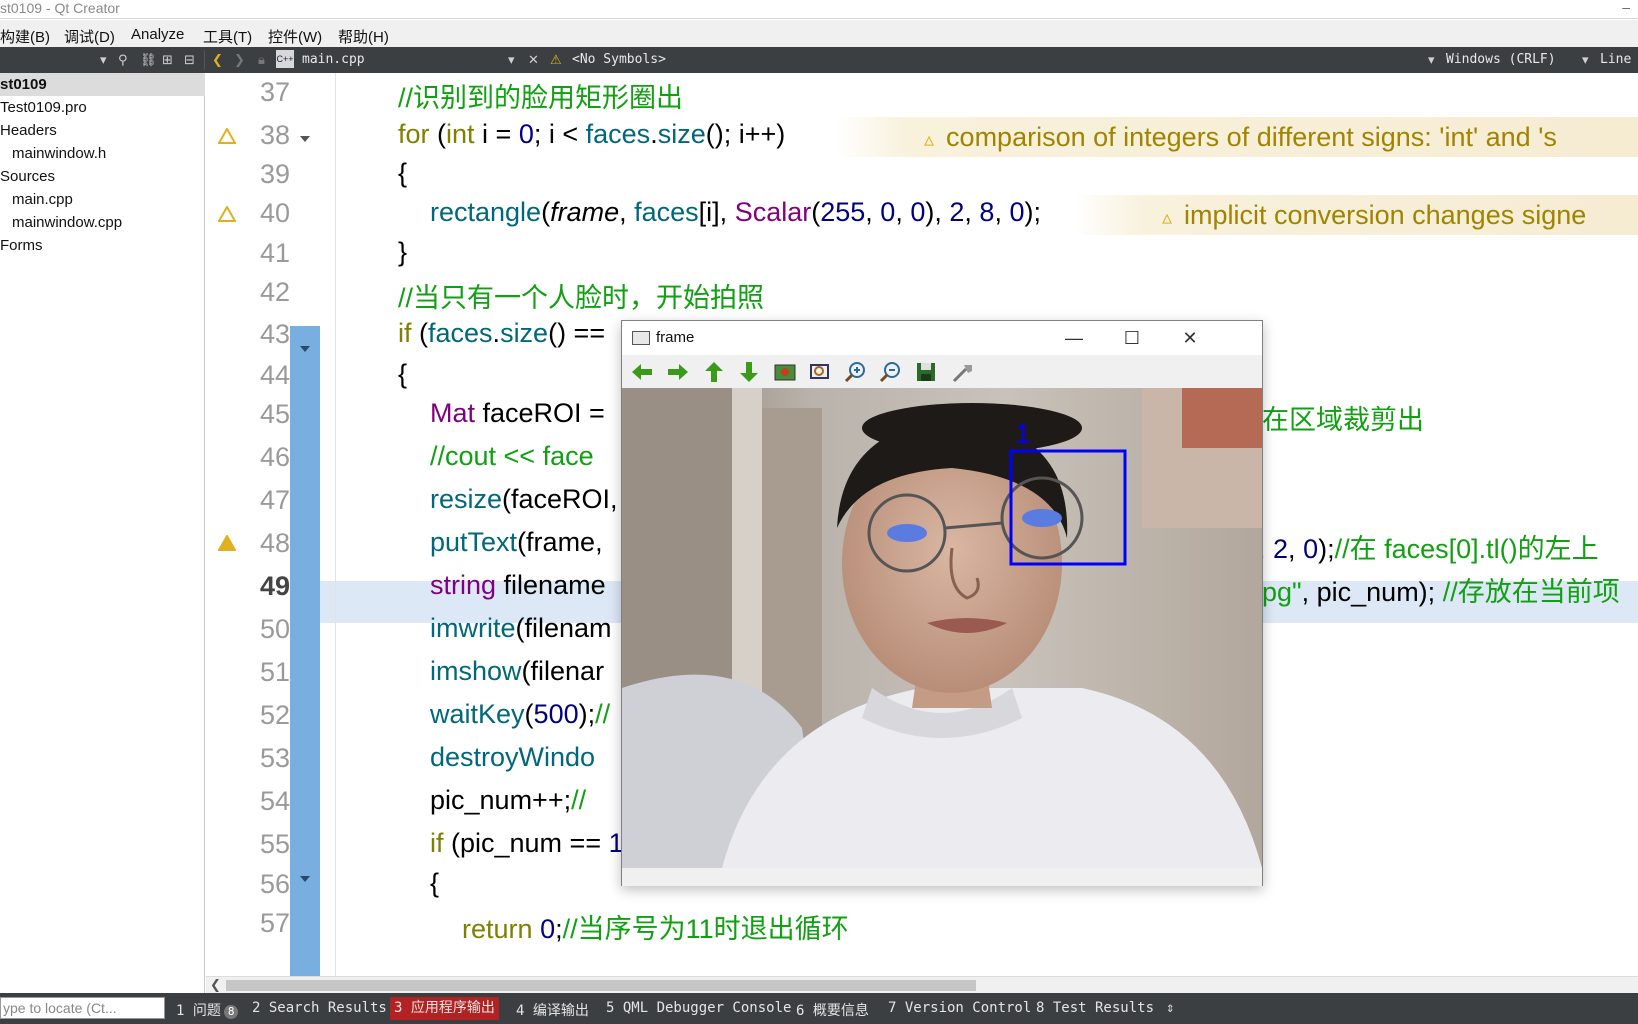 The width and height of the screenshot is (1638, 1024). I want to click on minimize-button: —, so click(1074, 338).